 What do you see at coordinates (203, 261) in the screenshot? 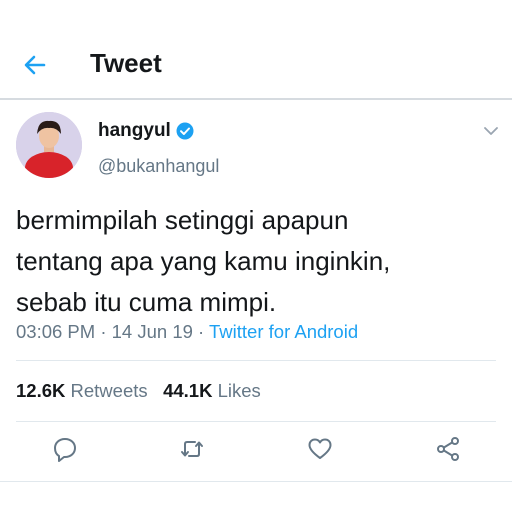
I see `tweet-line: tentang apa yang kamu inginkin,` at bounding box center [203, 261].